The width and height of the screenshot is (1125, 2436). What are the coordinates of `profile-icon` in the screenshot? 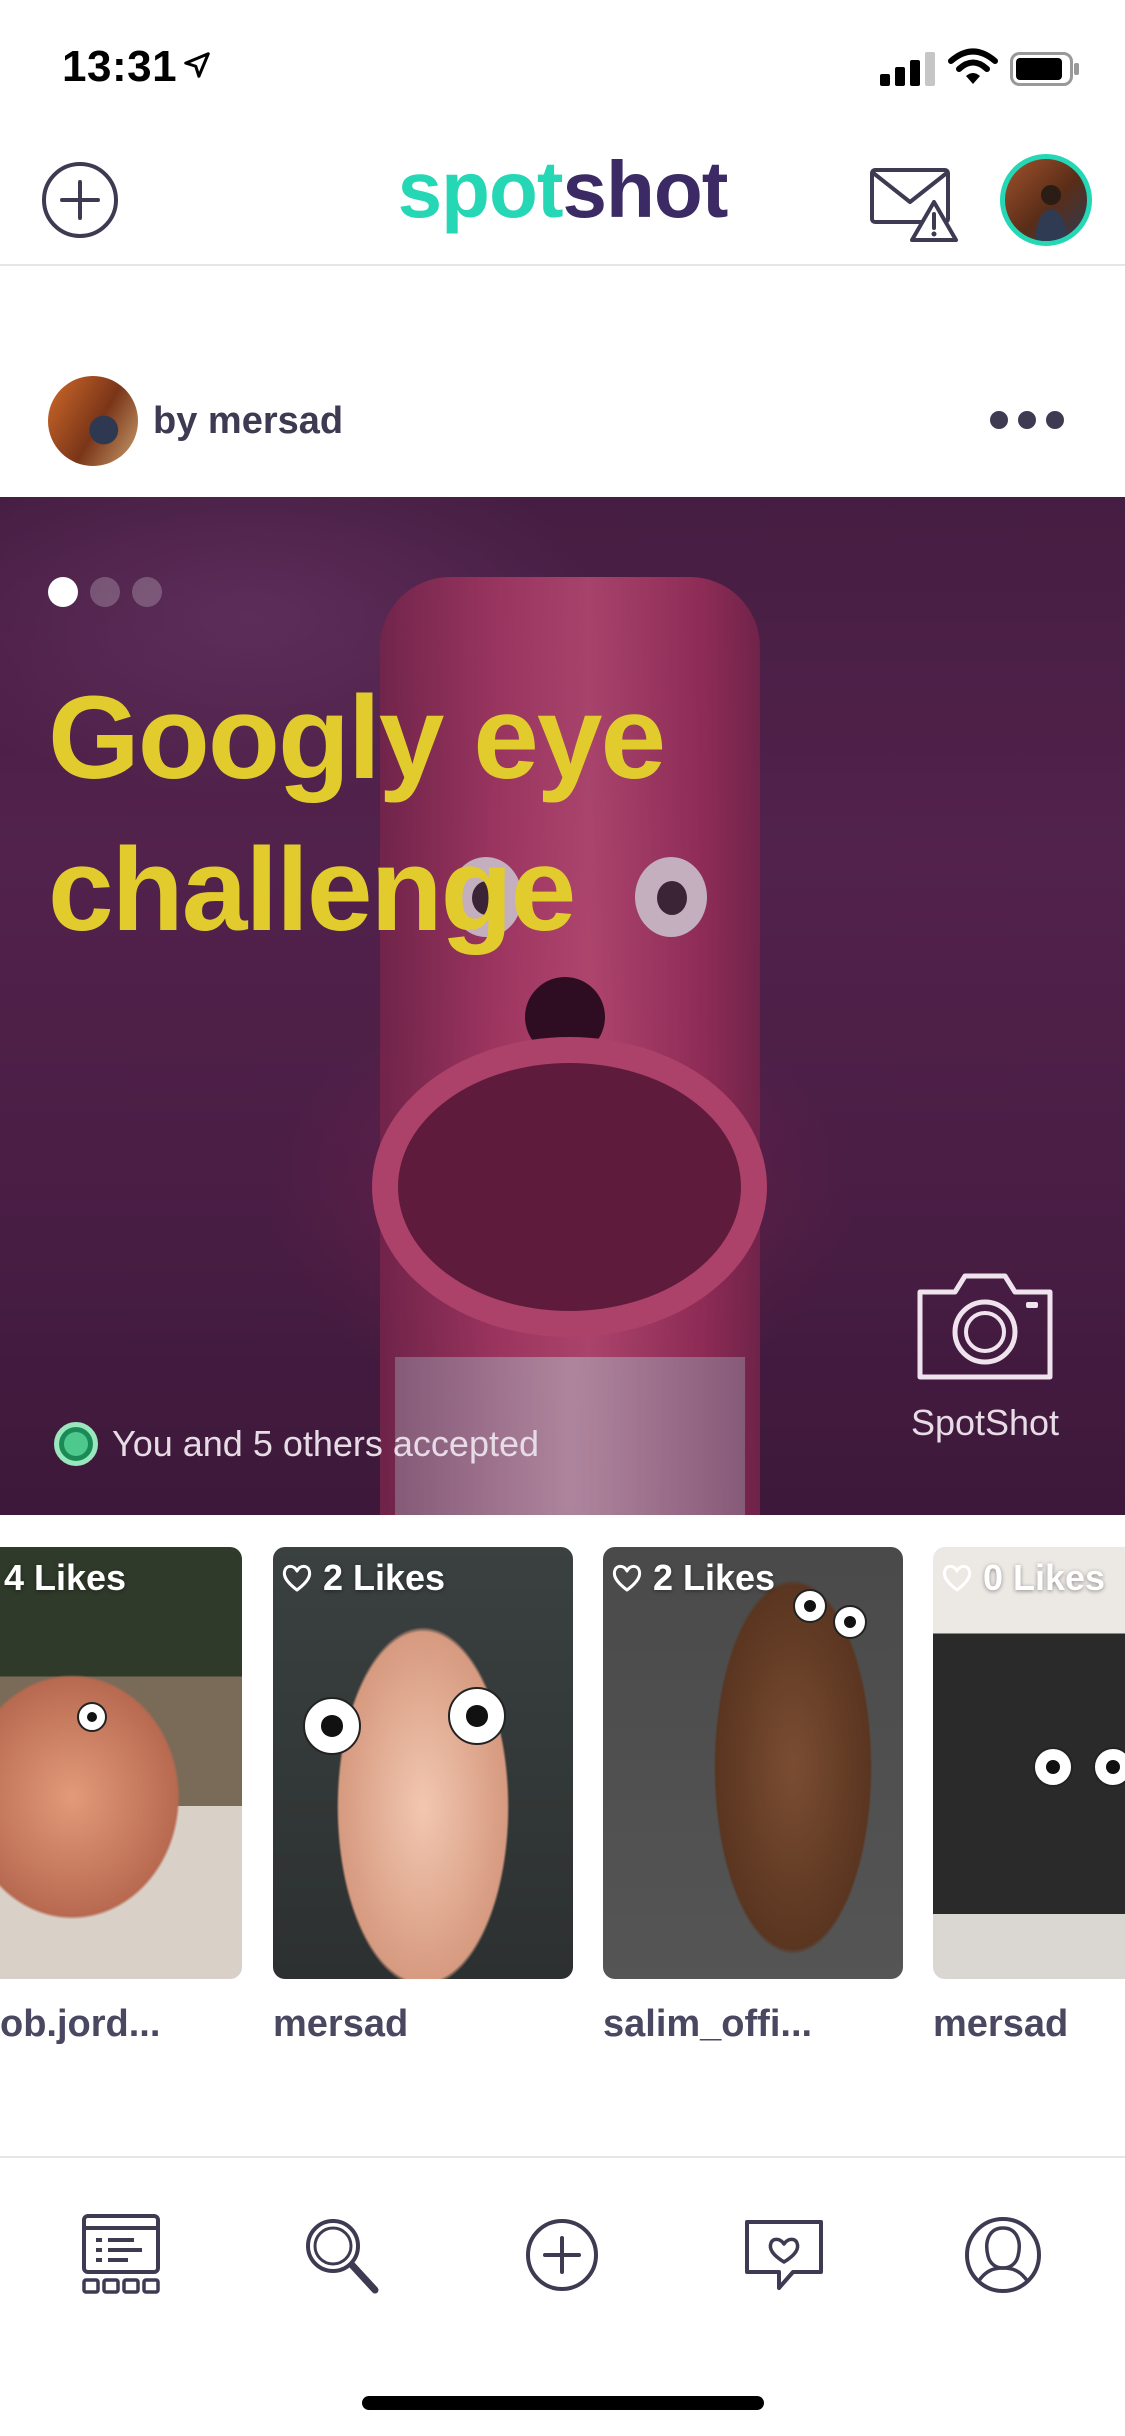 It's located at (1003, 2255).